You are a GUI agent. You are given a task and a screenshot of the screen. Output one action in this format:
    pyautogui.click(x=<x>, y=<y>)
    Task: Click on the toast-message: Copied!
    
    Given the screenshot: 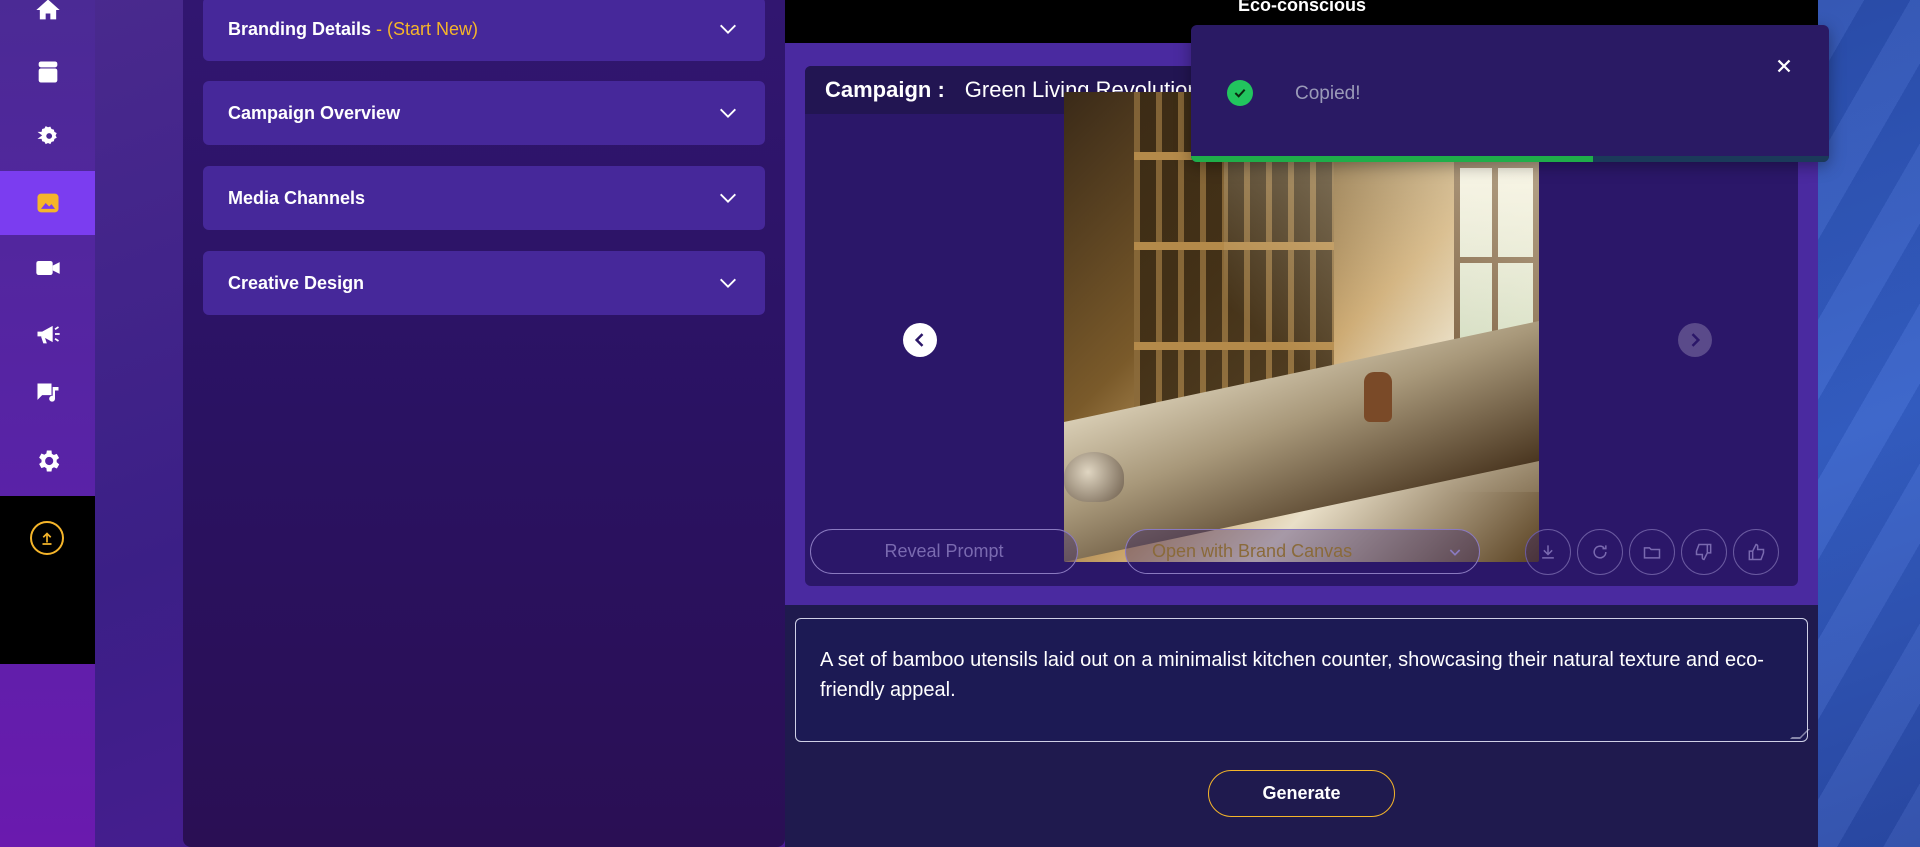 What is the action you would take?
    pyautogui.click(x=1328, y=93)
    